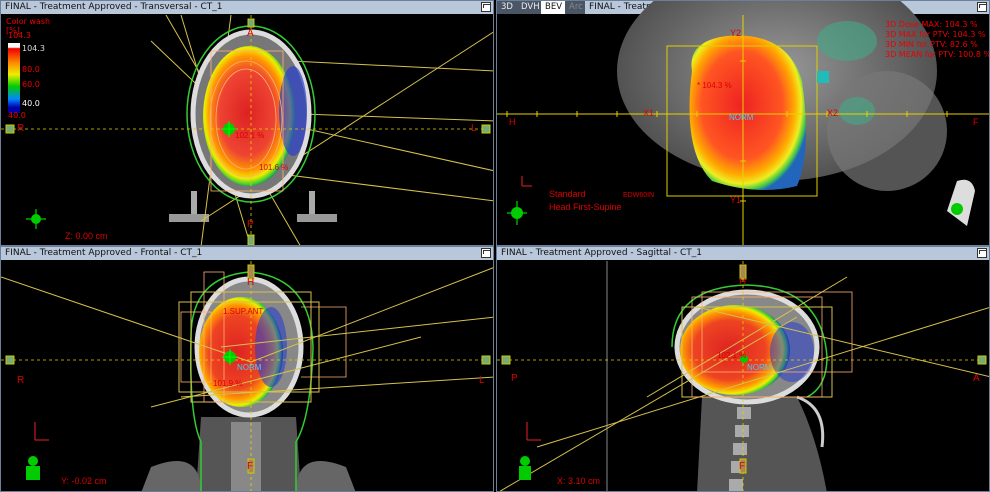  I want to click on beam-label: 1.SUP.ANT, so click(243, 311).